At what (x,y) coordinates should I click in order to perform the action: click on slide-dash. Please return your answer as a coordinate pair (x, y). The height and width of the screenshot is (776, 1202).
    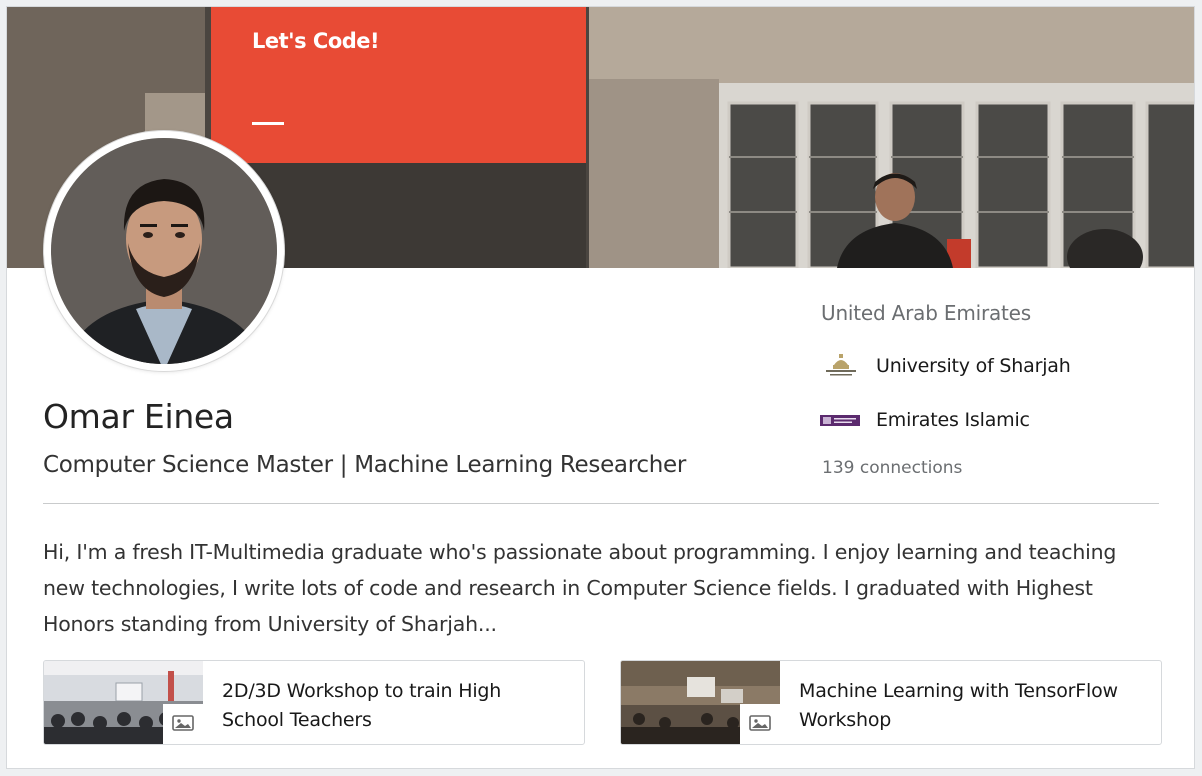
    Looking at the image, I should click on (268, 123).